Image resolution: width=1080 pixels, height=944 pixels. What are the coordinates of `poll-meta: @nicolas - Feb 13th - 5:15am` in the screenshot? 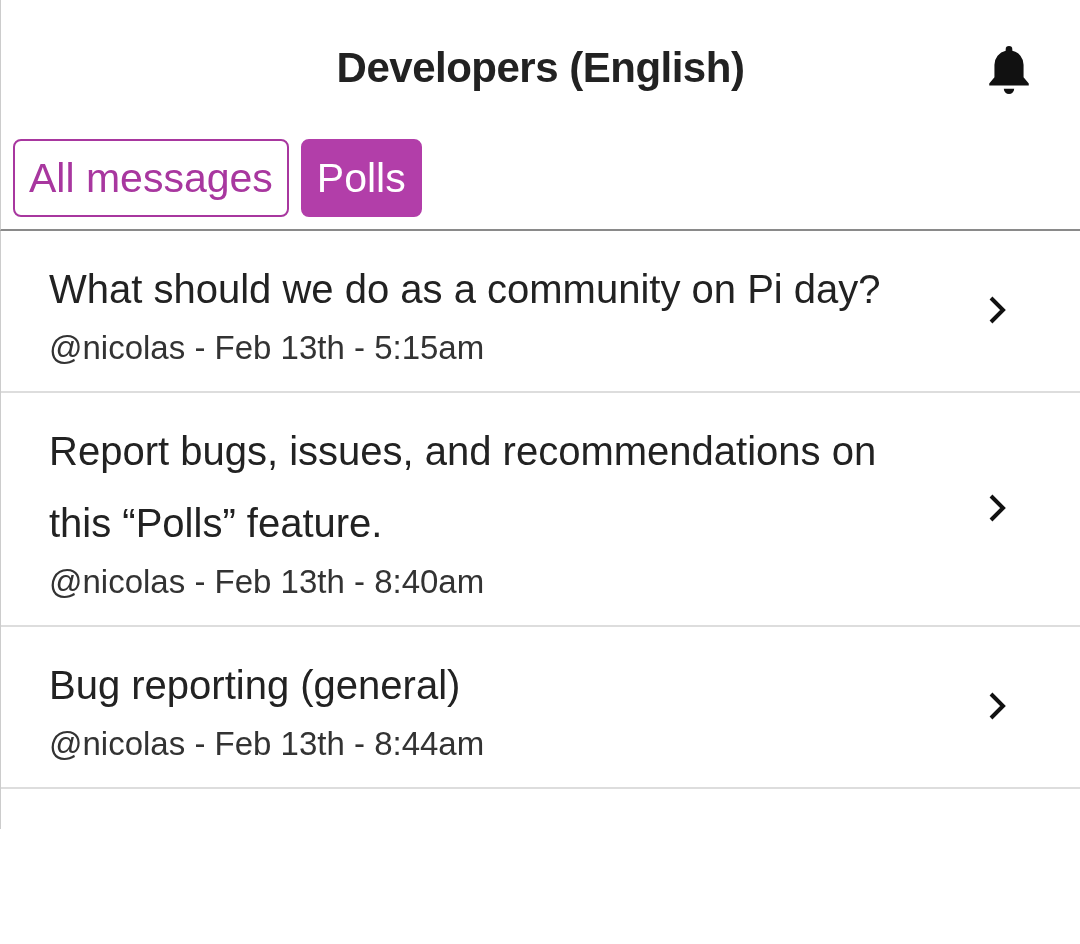 It's located at (267, 348).